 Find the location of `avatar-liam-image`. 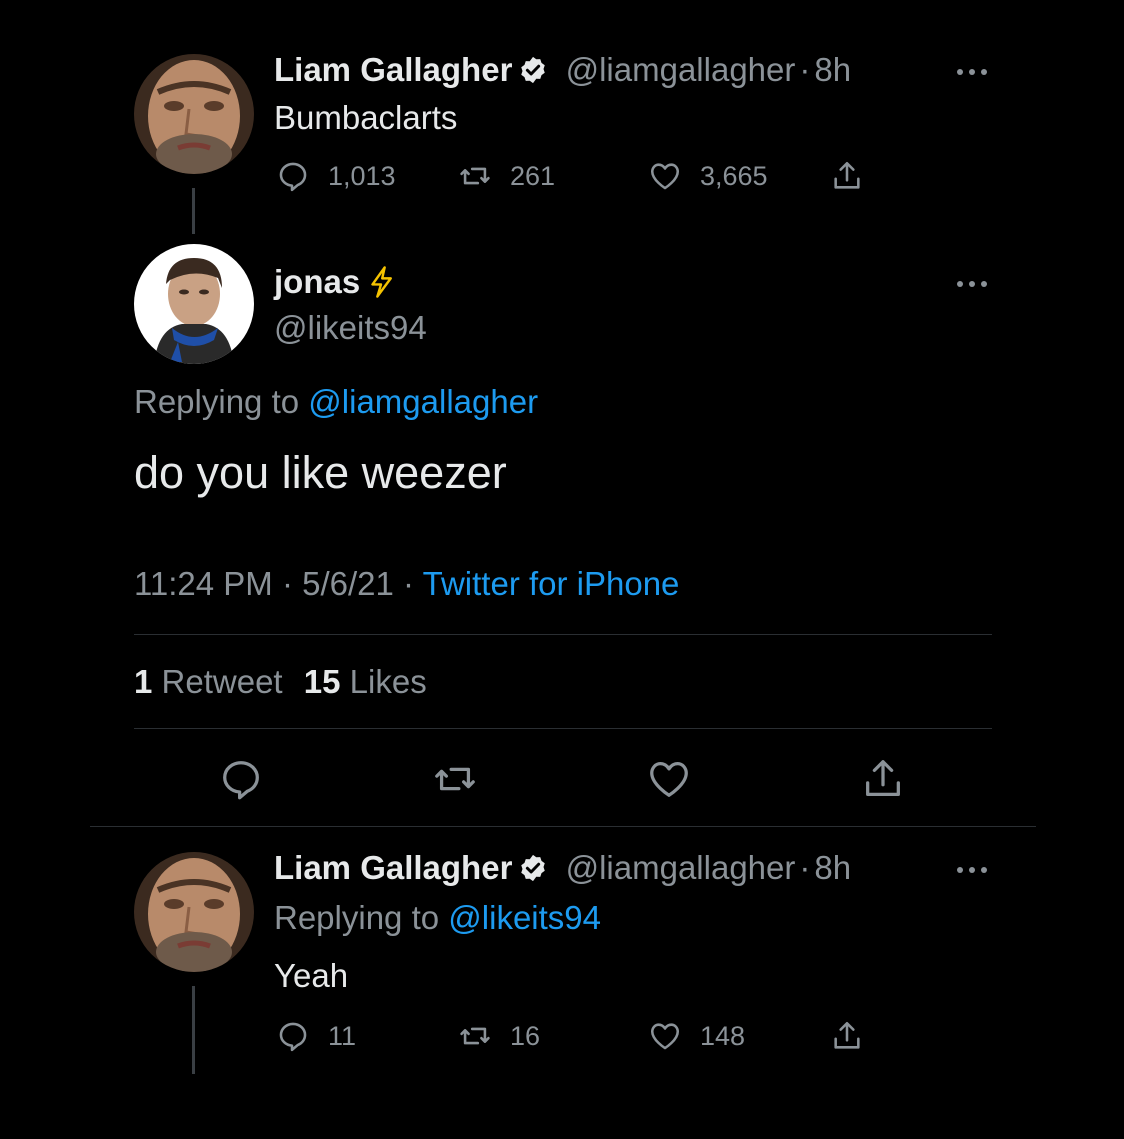

avatar-liam-image is located at coordinates (194, 114).